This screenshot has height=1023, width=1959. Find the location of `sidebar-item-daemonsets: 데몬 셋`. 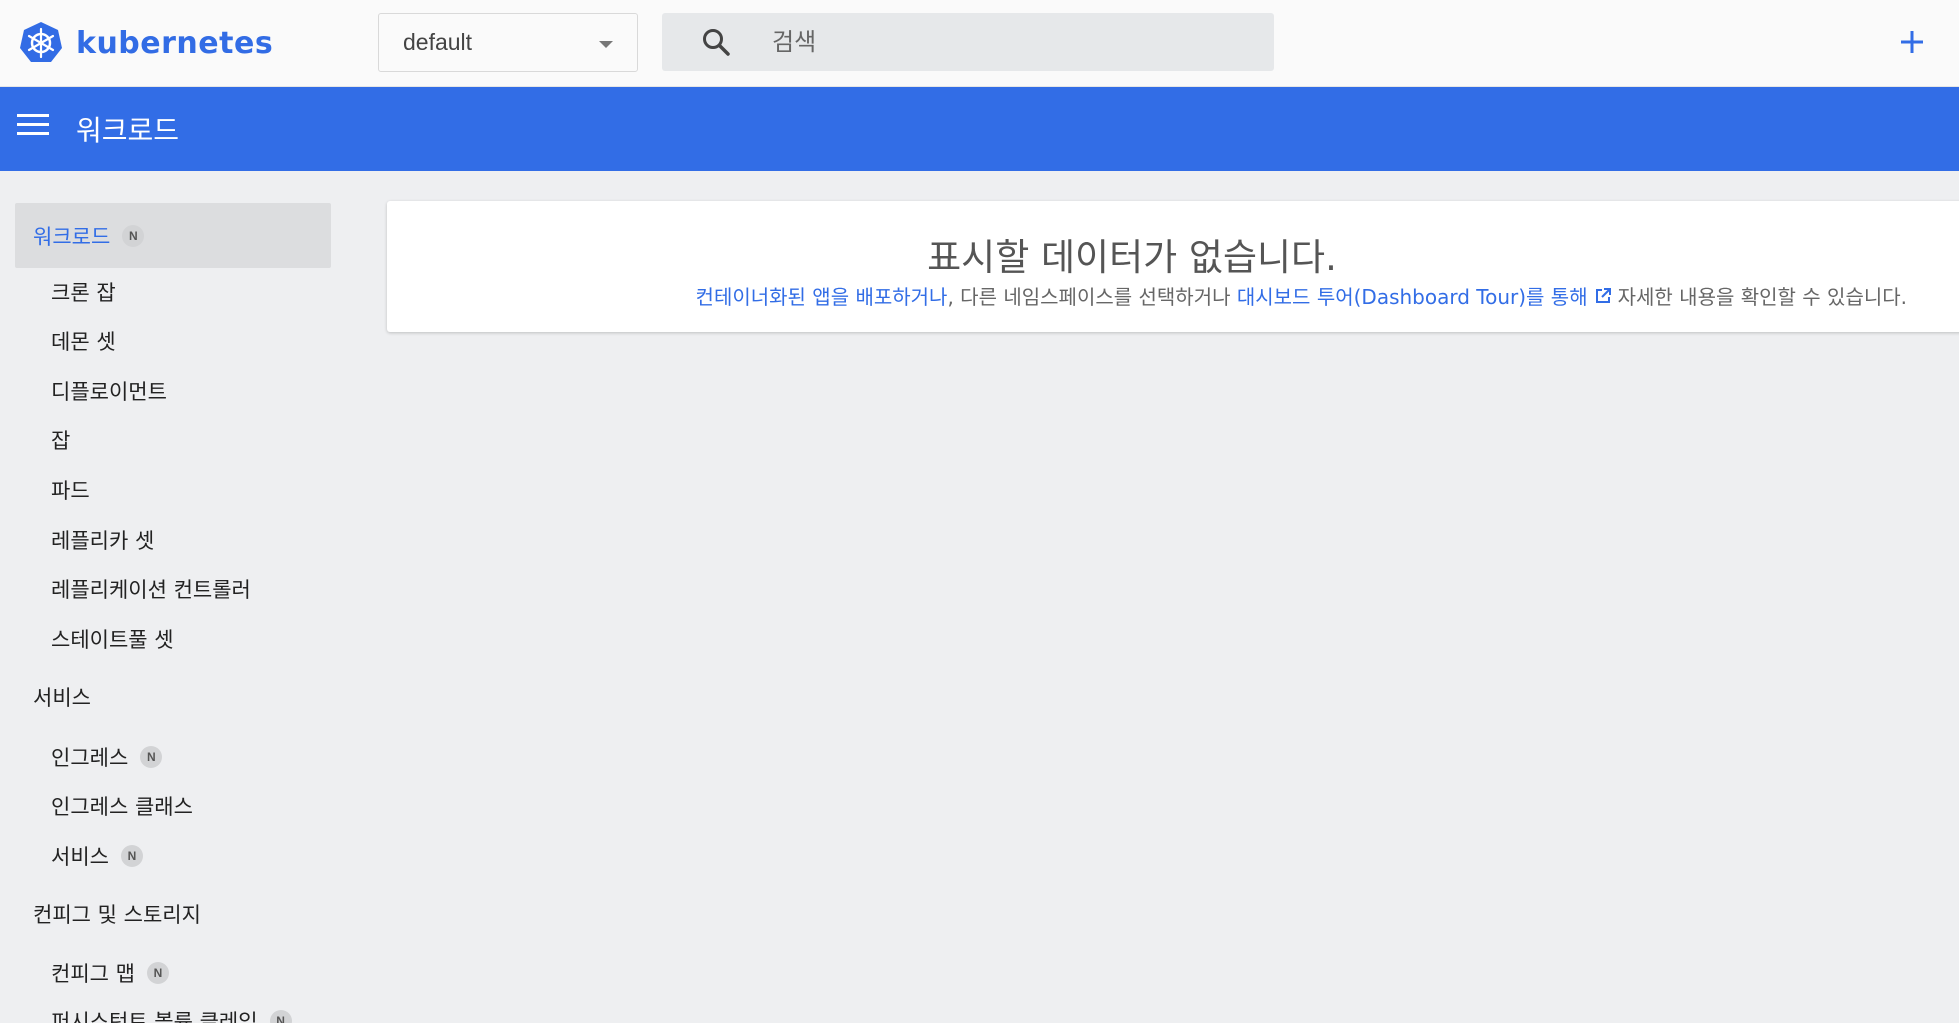

sidebar-item-daemonsets: 데몬 셋 is located at coordinates (83, 341).